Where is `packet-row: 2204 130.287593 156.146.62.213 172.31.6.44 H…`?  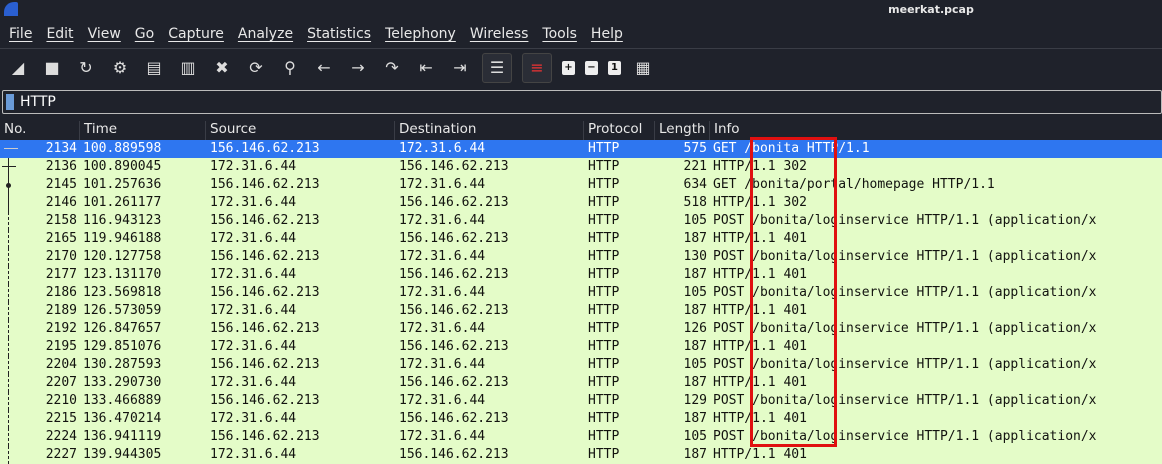 packet-row: 2204 130.287593 156.146.62.213 172.31.6.44 H… is located at coordinates (581, 365).